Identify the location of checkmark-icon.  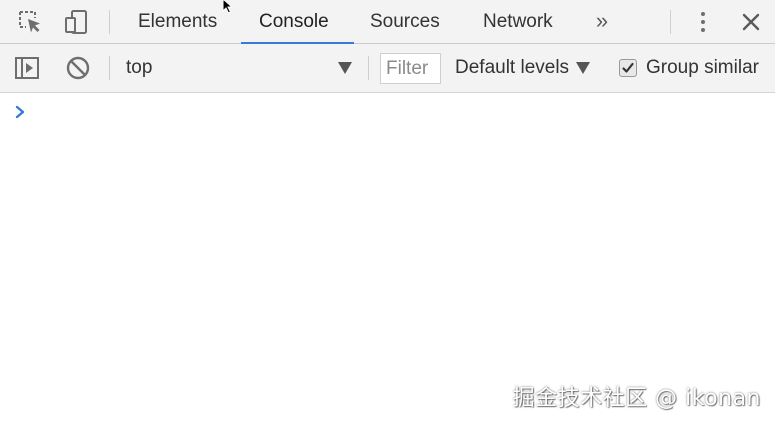
(628, 67).